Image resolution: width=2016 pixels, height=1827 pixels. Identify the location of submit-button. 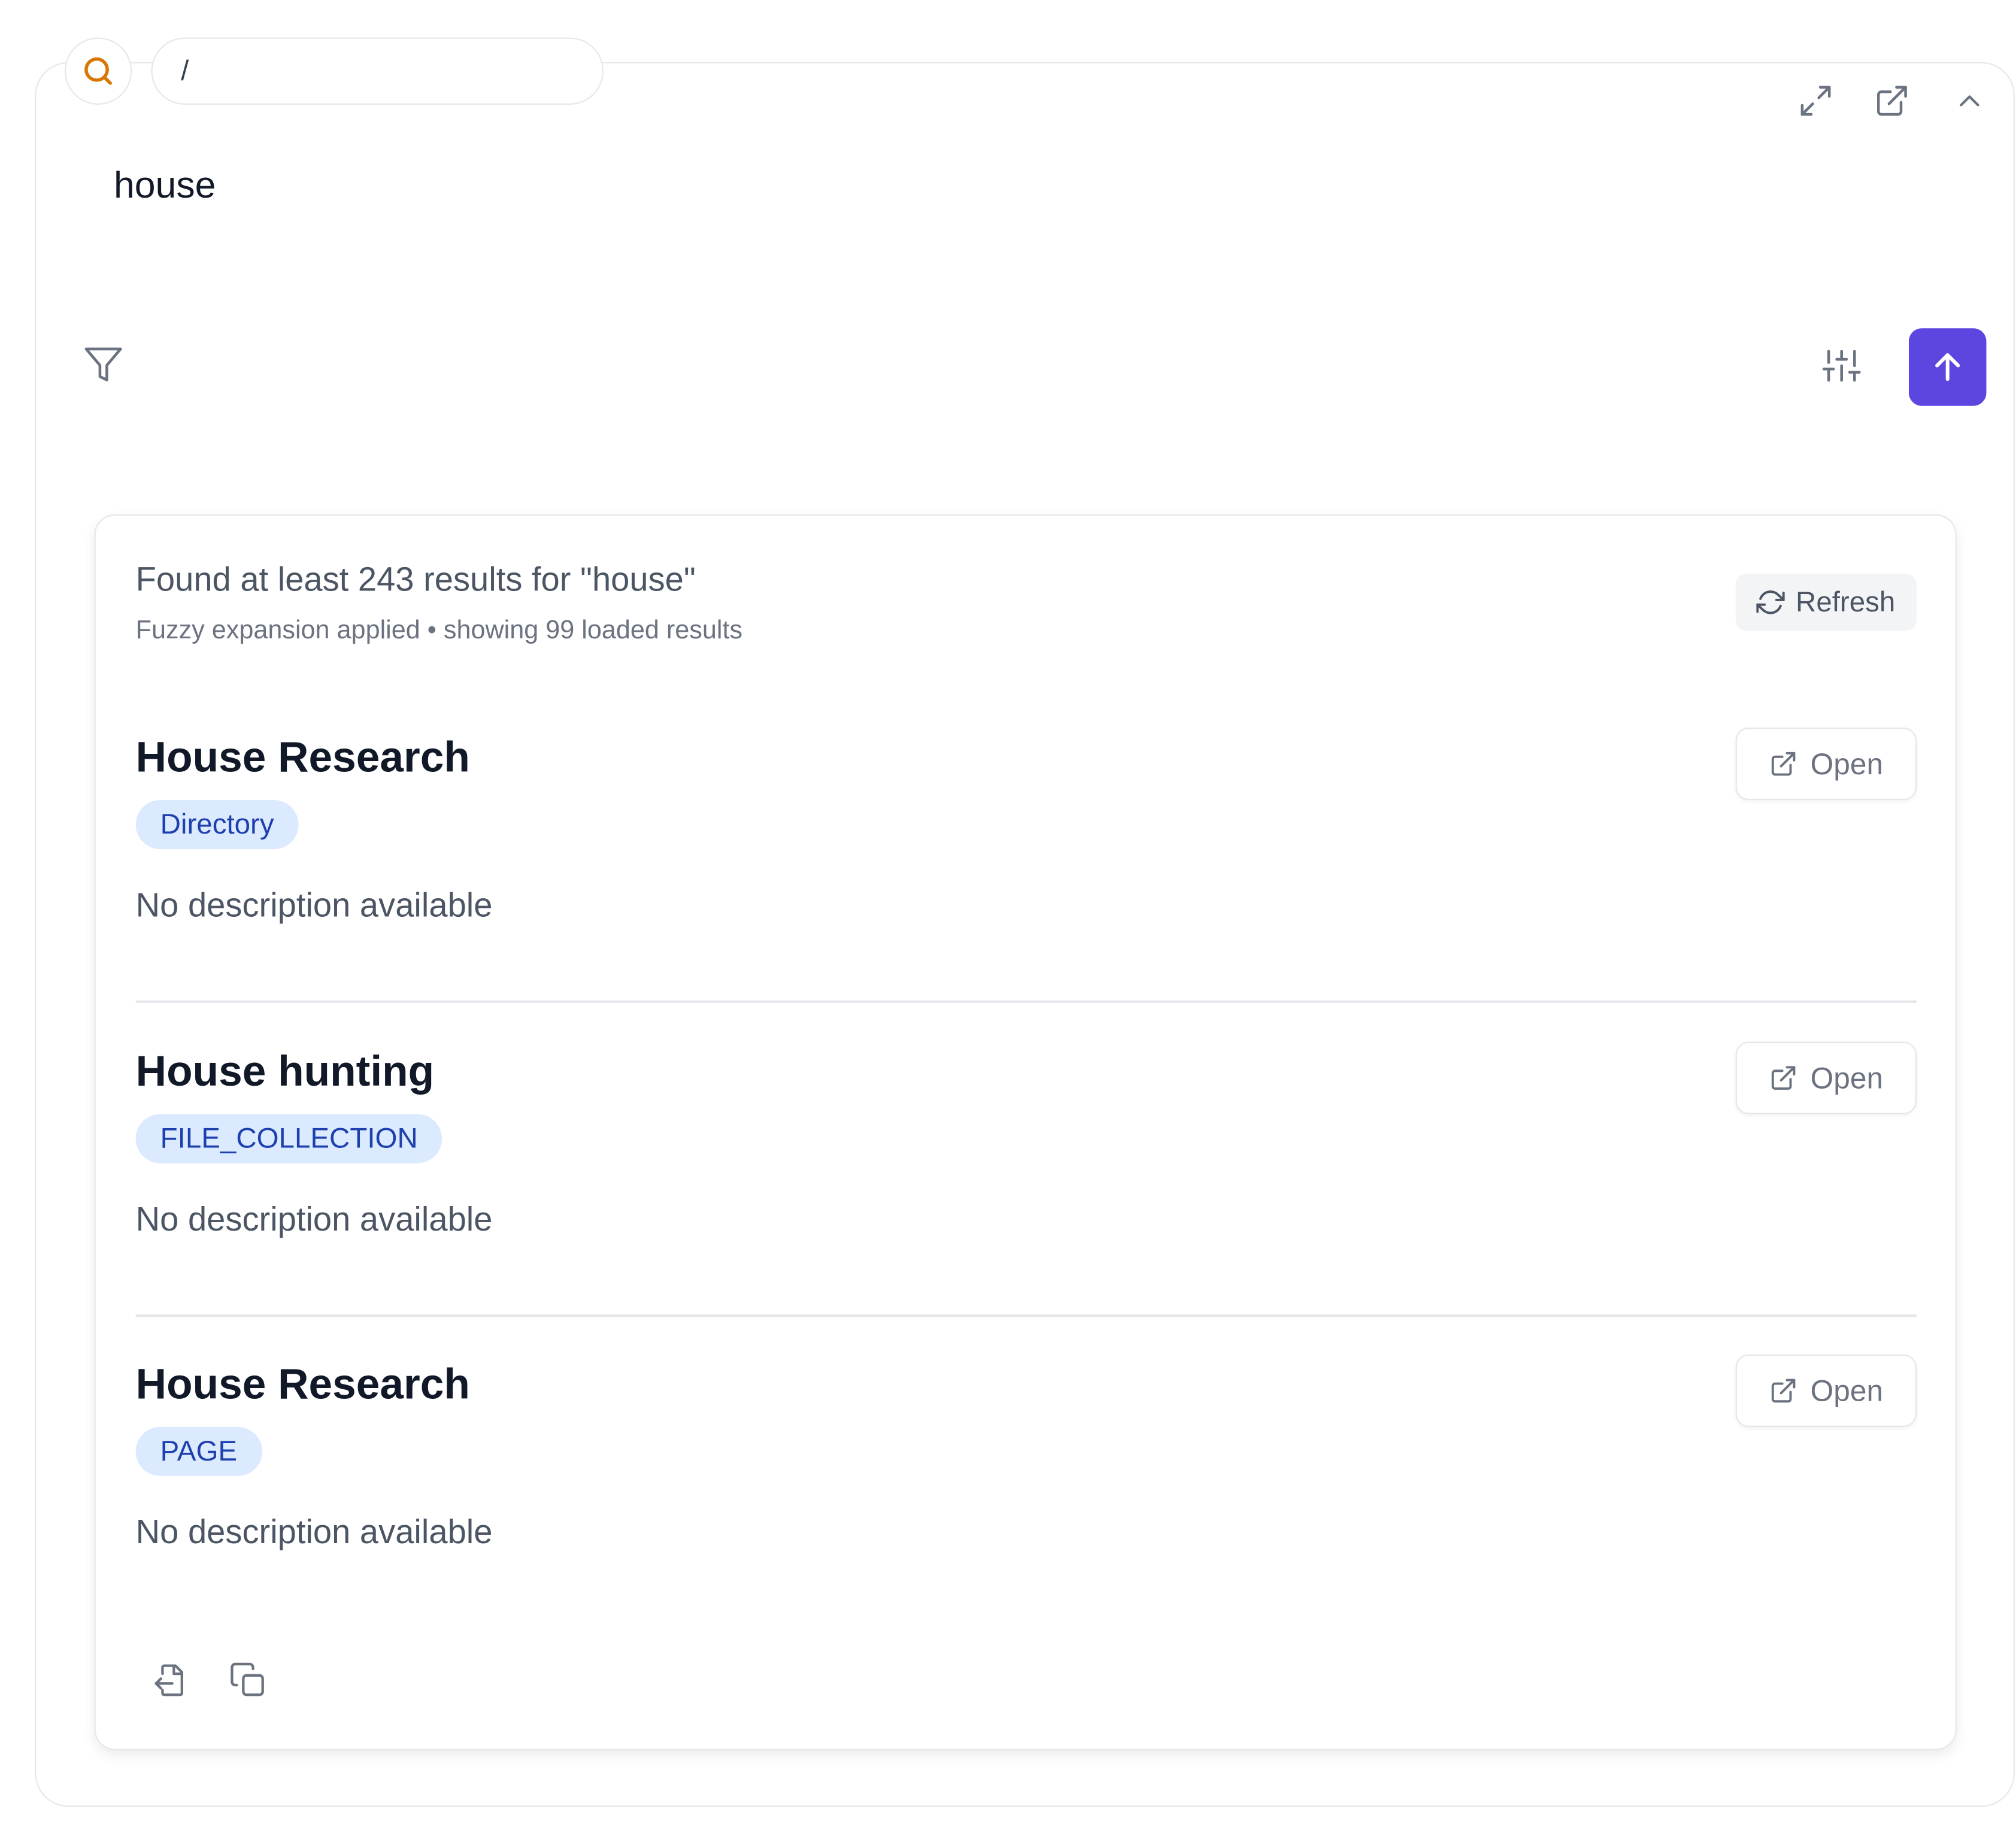
(1947, 367).